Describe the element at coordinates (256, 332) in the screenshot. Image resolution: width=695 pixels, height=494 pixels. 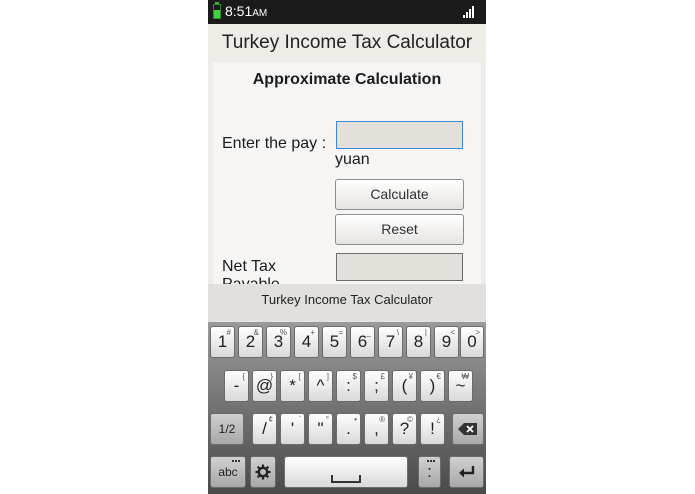
I see `key-secondary: &` at that location.